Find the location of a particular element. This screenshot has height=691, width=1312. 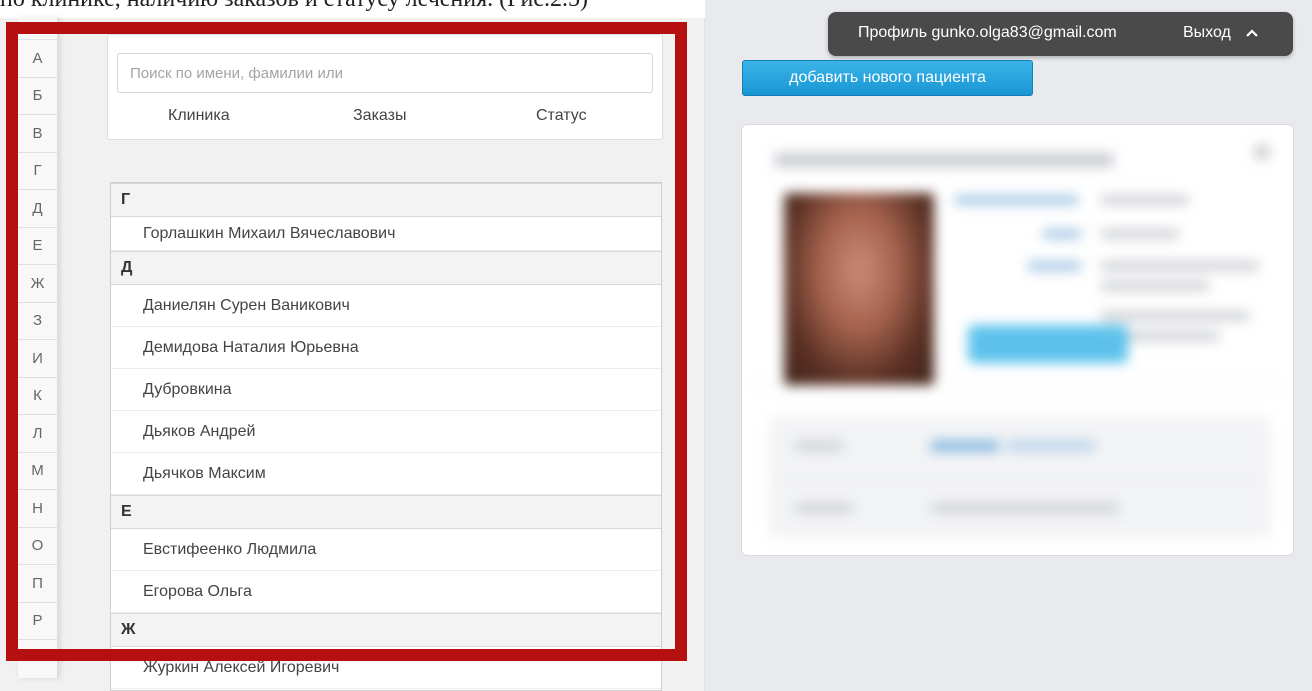

alphabet-letter: А is located at coordinates (37, 59).